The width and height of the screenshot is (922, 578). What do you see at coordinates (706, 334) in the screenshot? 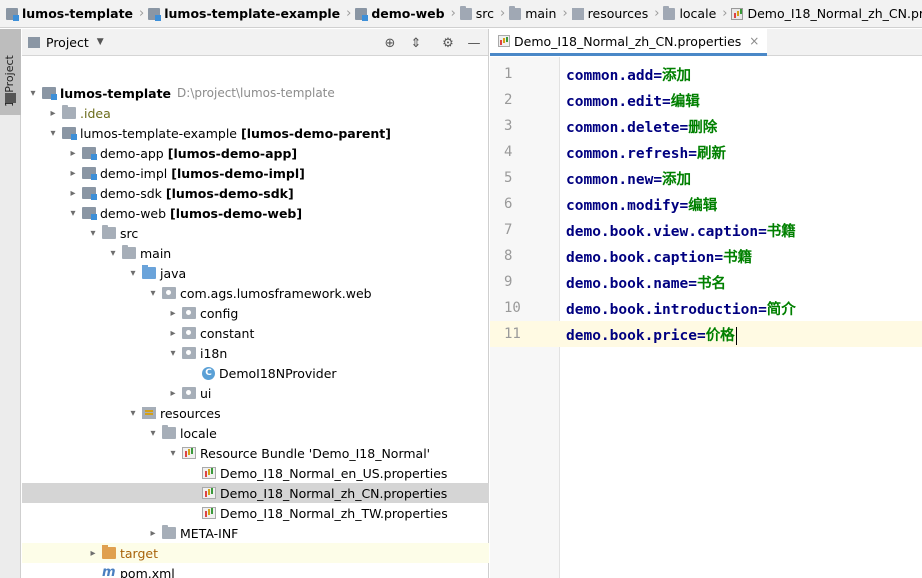
I see `code-line: 11 demo.book.price=价格` at bounding box center [706, 334].